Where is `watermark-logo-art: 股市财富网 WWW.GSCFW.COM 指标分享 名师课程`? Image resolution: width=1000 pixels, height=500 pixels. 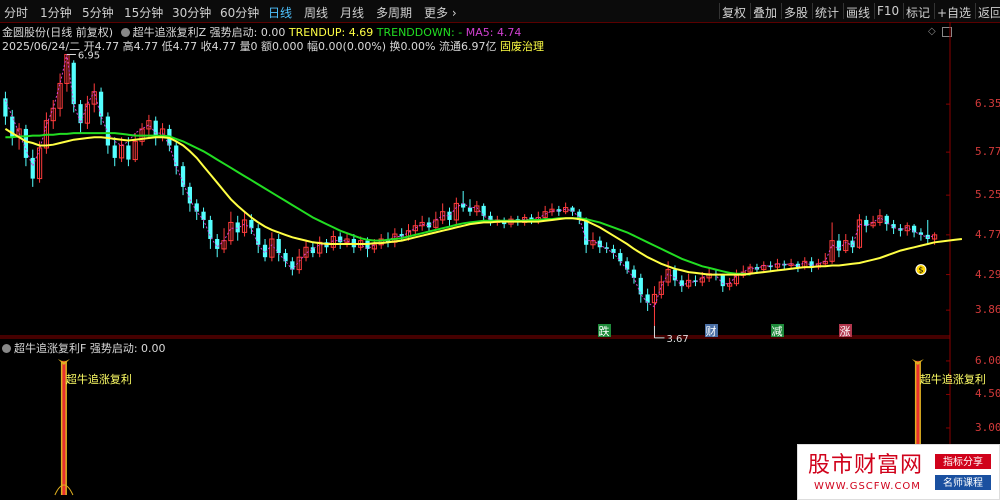
watermark-logo-art: 股市财富网 WWW.GSCFW.COM 指标分享 名师课程 is located at coordinates (899, 472).